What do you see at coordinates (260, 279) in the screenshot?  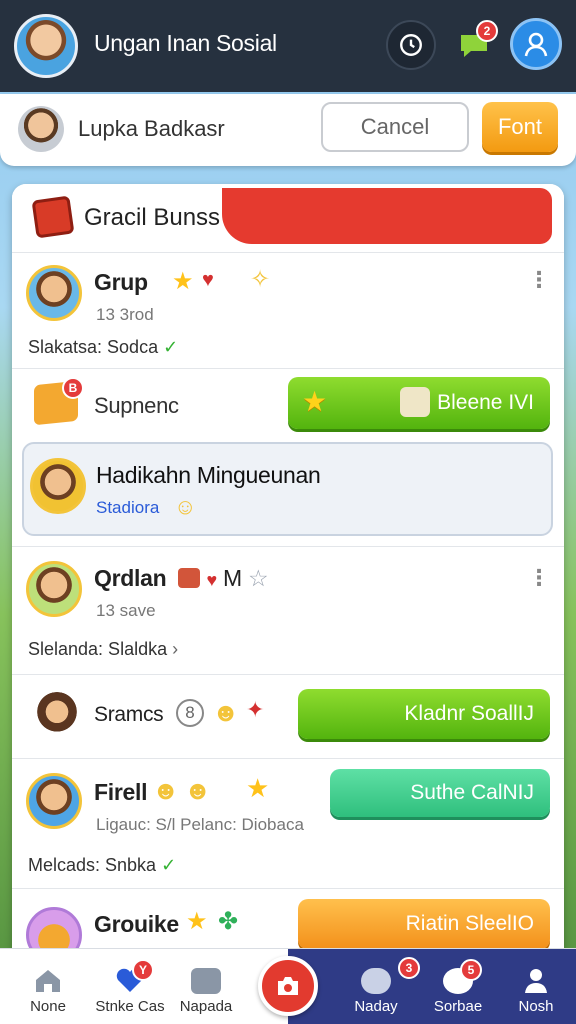 I see `sparkle-icon: ✧` at bounding box center [260, 279].